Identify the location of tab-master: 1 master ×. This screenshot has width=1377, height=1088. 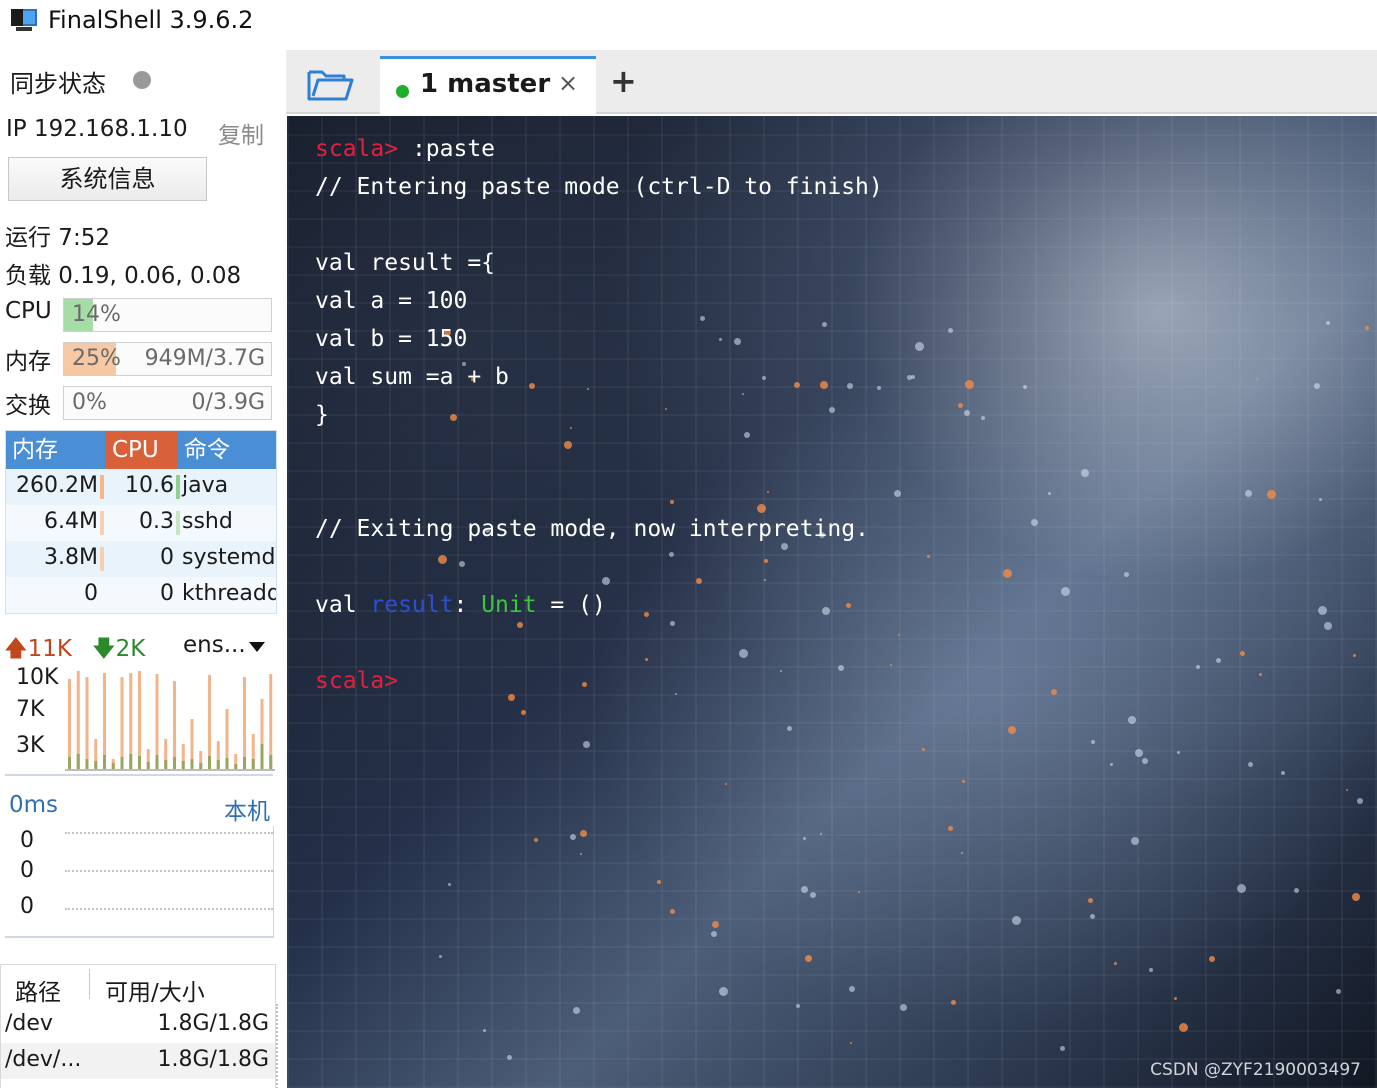
(488, 85).